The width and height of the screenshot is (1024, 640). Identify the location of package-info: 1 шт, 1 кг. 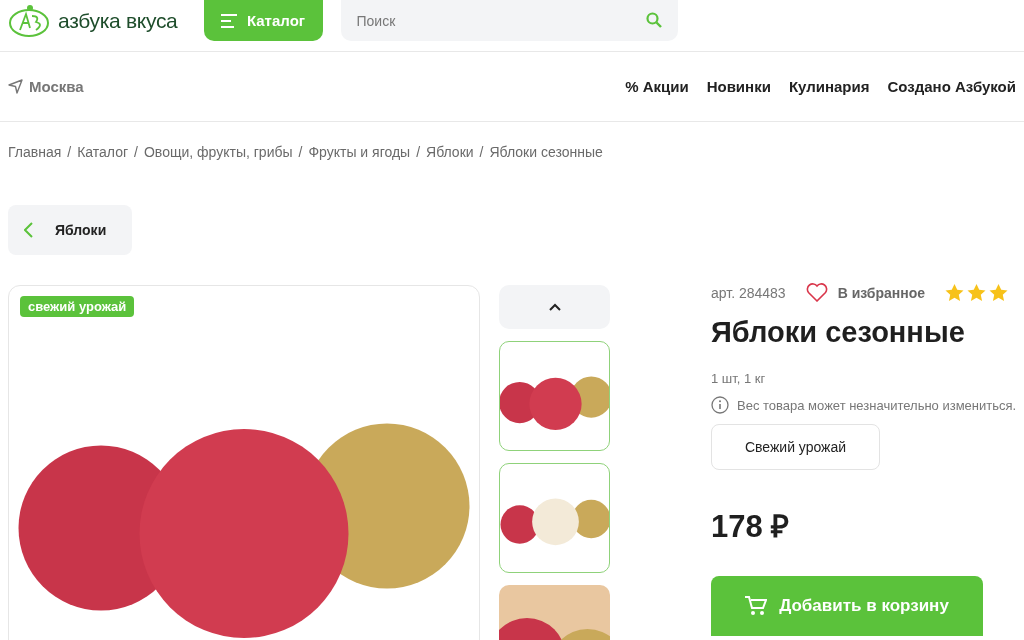
(739, 378).